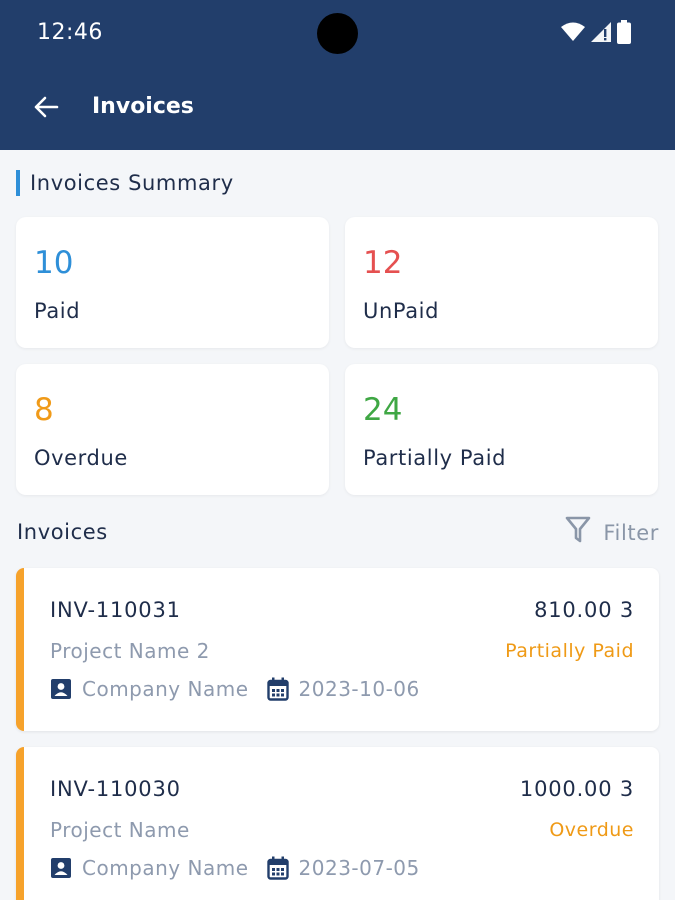 The height and width of the screenshot is (900, 675). What do you see at coordinates (578, 532) in the screenshot?
I see `filter-icon` at bounding box center [578, 532].